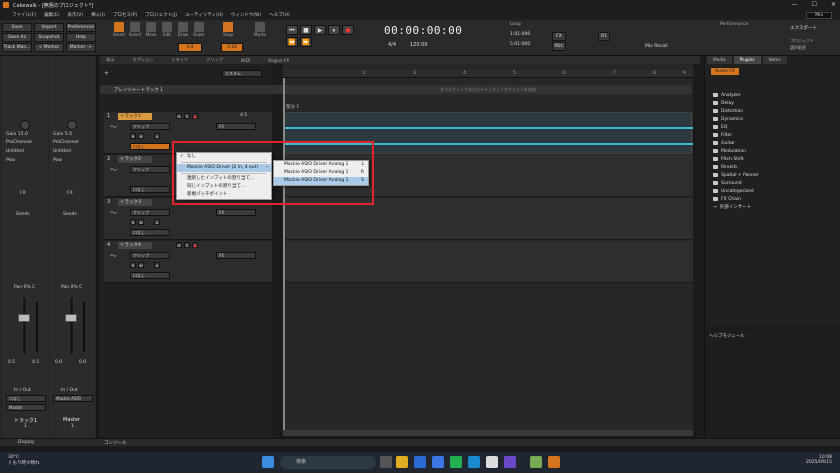 Image resolution: width=840 pixels, height=473 pixels. I want to click on meter-display: 4/4, so click(392, 45).